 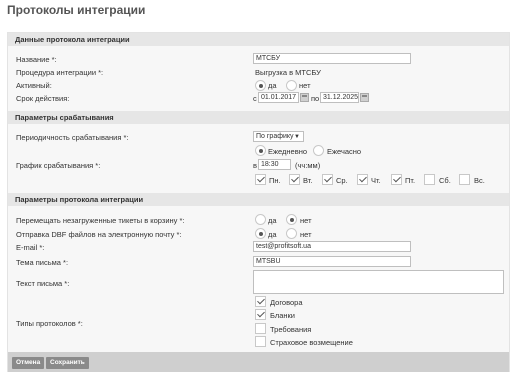 I want to click on day-checkbox-wed, so click(x=327, y=179).